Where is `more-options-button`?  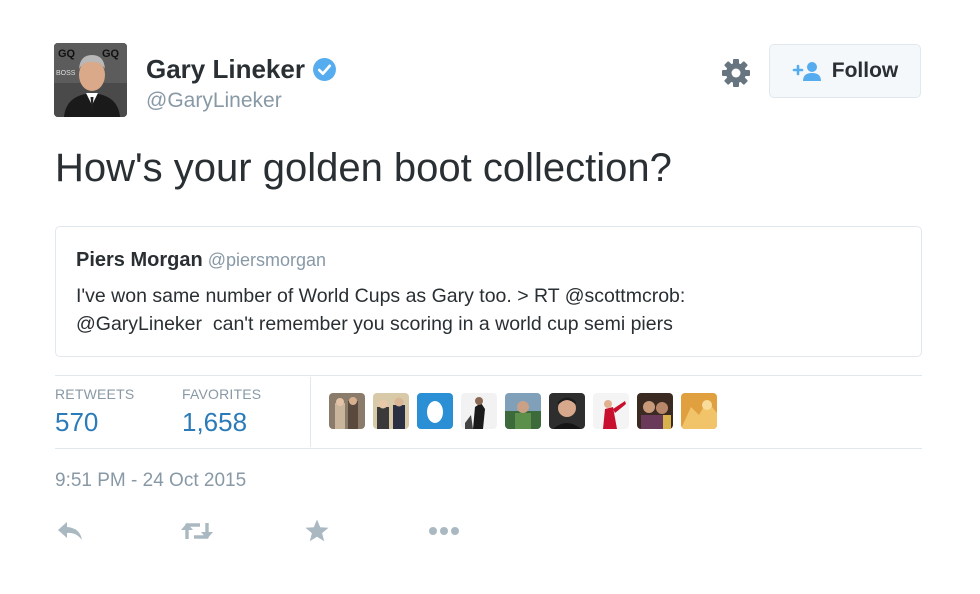
more-options-button is located at coordinates (444, 531).